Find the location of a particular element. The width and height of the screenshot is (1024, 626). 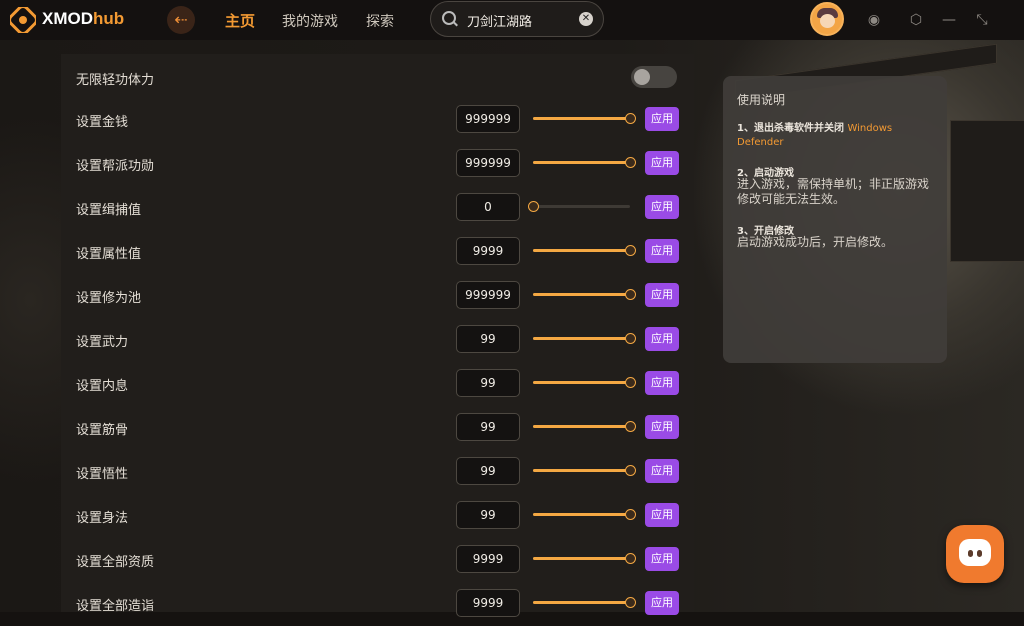

chat-assistant-button is located at coordinates (975, 554).